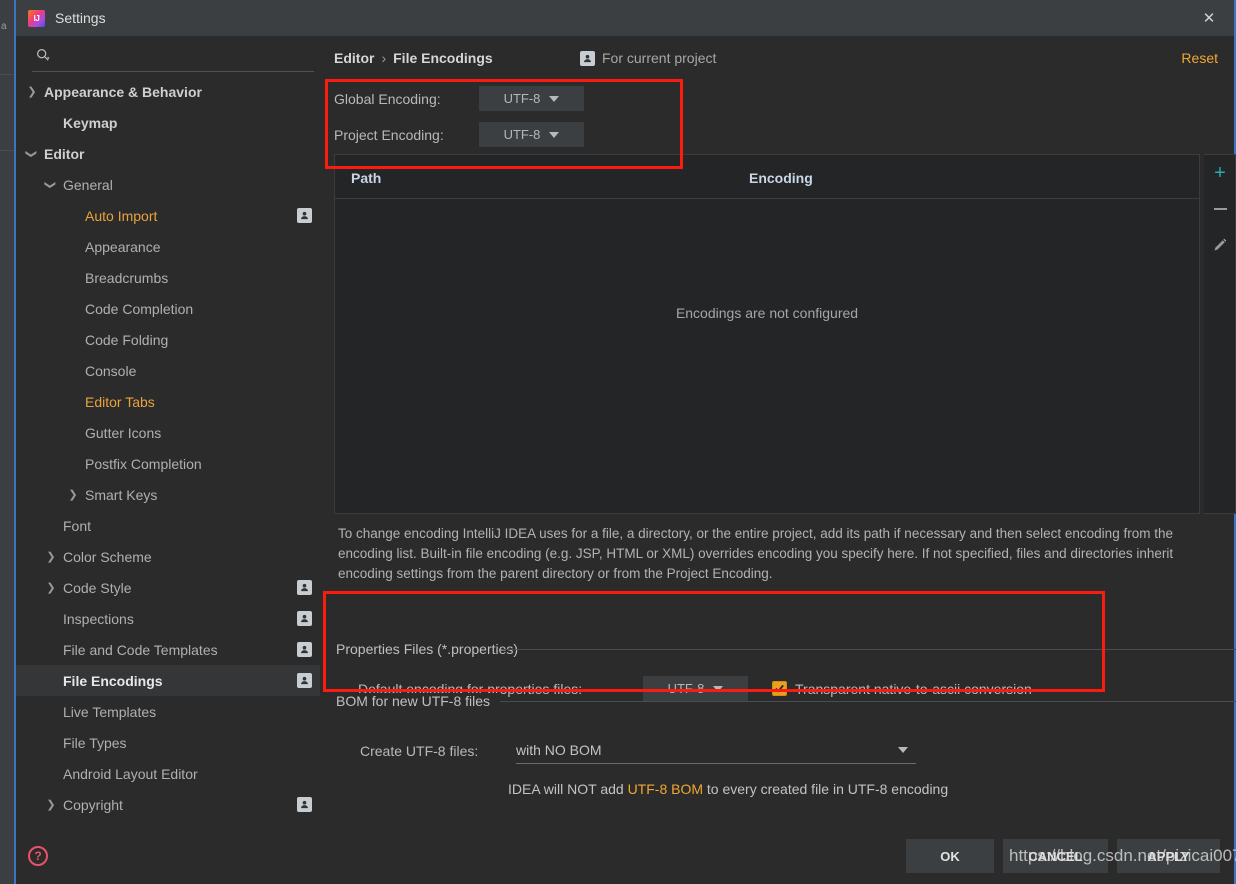 This screenshot has height=884, width=1236. Describe the element at coordinates (648, 58) in the screenshot. I see `for-current-project: For current project` at that location.